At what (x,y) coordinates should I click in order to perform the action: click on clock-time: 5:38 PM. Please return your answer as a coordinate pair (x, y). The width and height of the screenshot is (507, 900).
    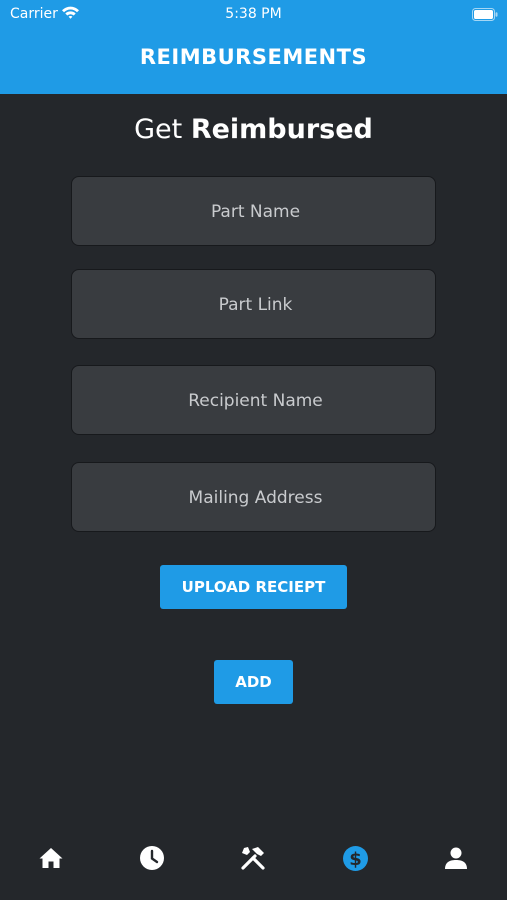
    Looking at the image, I should click on (253, 14).